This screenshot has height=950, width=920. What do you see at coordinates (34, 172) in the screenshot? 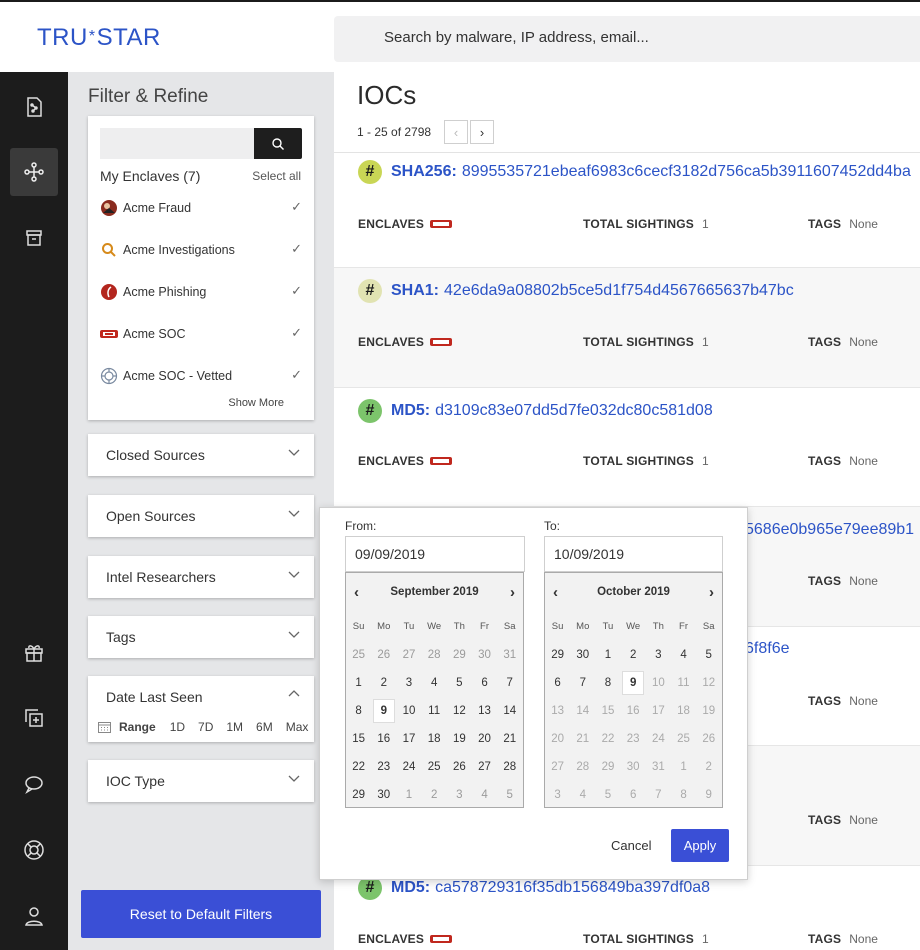
I see `indicators-icon` at bounding box center [34, 172].